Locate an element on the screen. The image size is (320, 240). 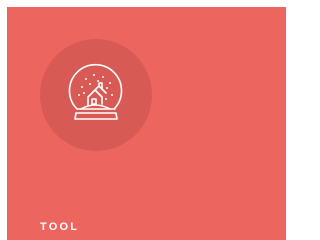
snow-globe-icon is located at coordinates (95, 92).